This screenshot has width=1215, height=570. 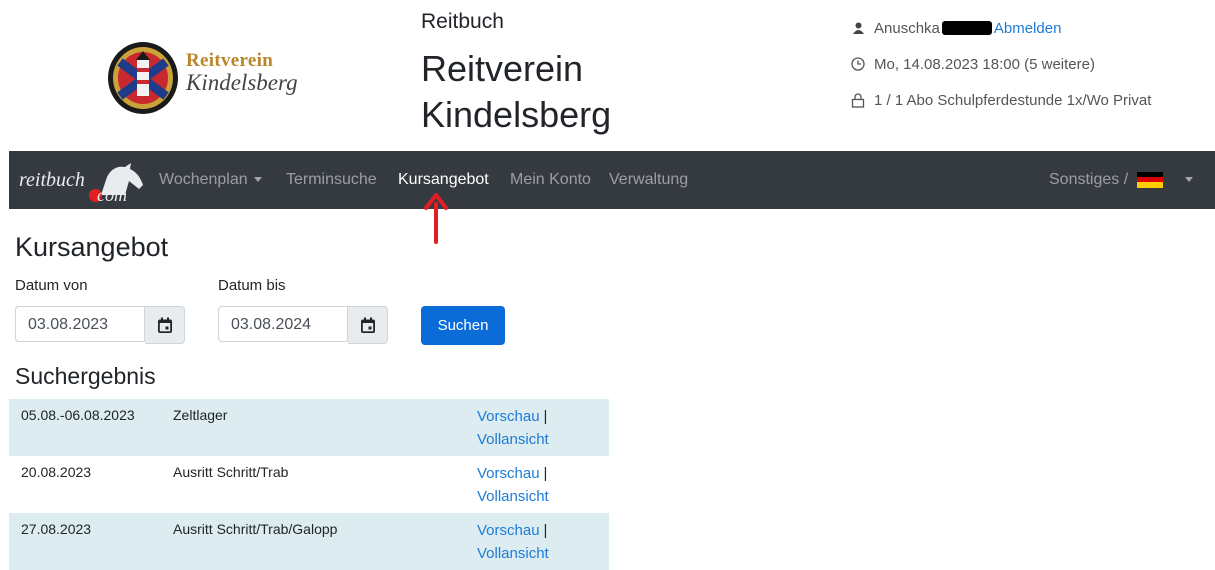 I want to click on next-appointment-text: Mo, 14.08.2023 18:00 (5 weitere), so click(x=984, y=64).